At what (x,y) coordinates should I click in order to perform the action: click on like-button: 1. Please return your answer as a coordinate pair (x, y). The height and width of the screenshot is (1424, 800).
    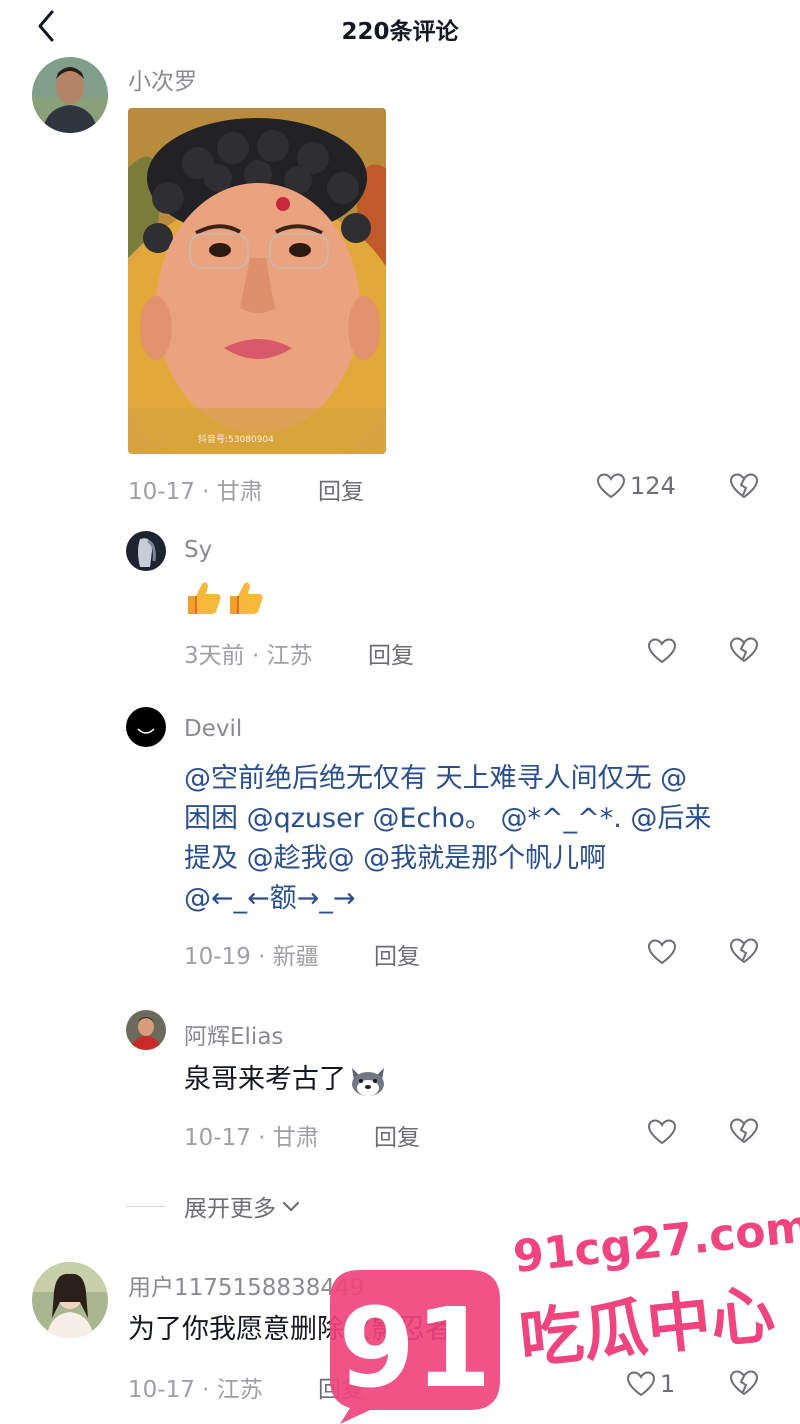
    Looking at the image, I should click on (650, 1384).